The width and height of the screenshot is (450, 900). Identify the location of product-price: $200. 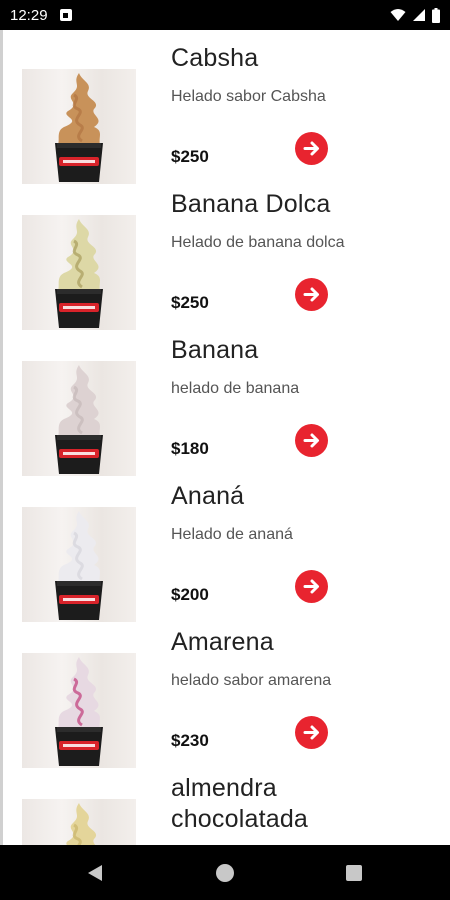
(190, 594).